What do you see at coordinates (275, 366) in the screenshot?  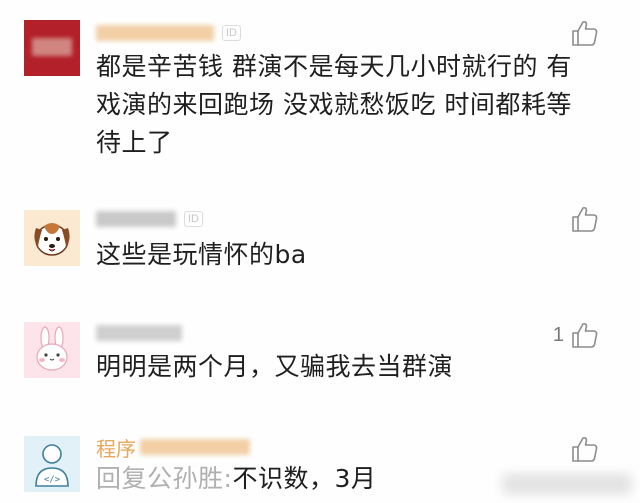 I see `comment-text: 明明是两个月，又骗我去当群演` at bounding box center [275, 366].